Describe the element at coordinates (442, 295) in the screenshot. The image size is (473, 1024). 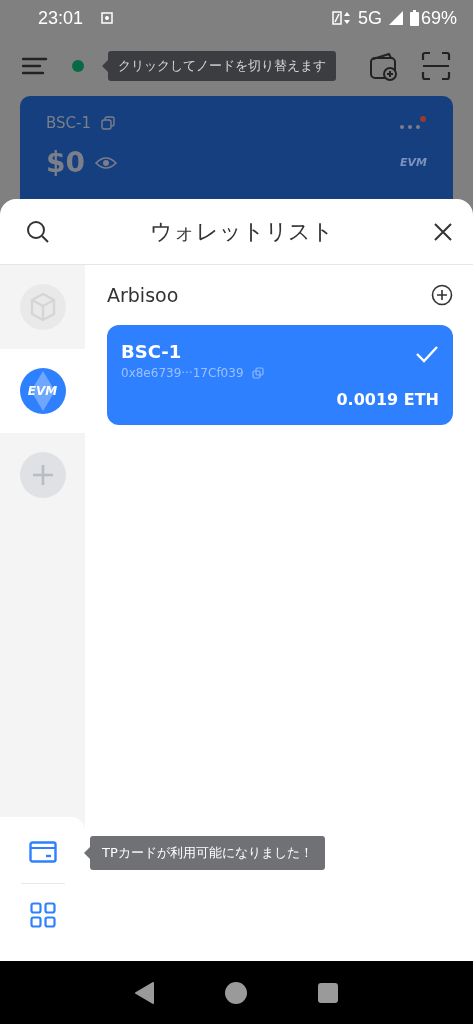
I see `add-circle-icon` at that location.